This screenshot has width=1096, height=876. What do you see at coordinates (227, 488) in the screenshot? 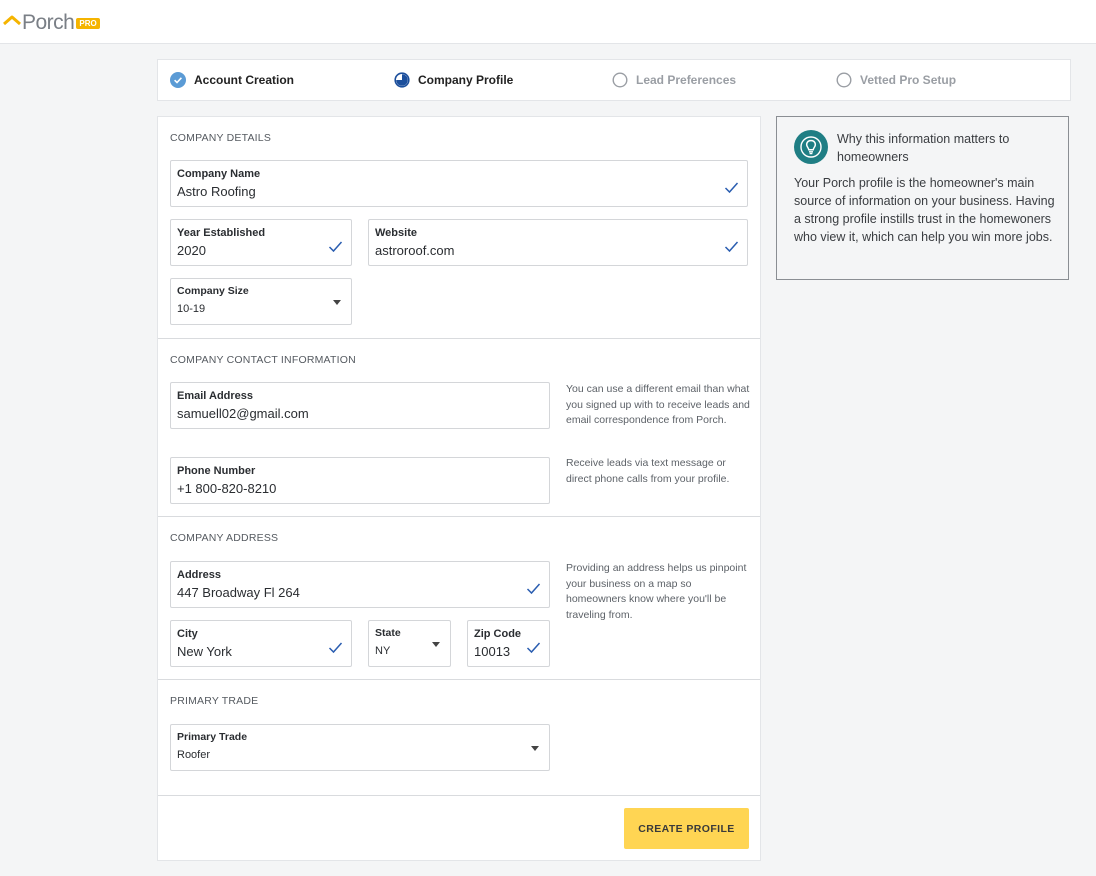
I see `field-value: +1 800-820-8210` at bounding box center [227, 488].